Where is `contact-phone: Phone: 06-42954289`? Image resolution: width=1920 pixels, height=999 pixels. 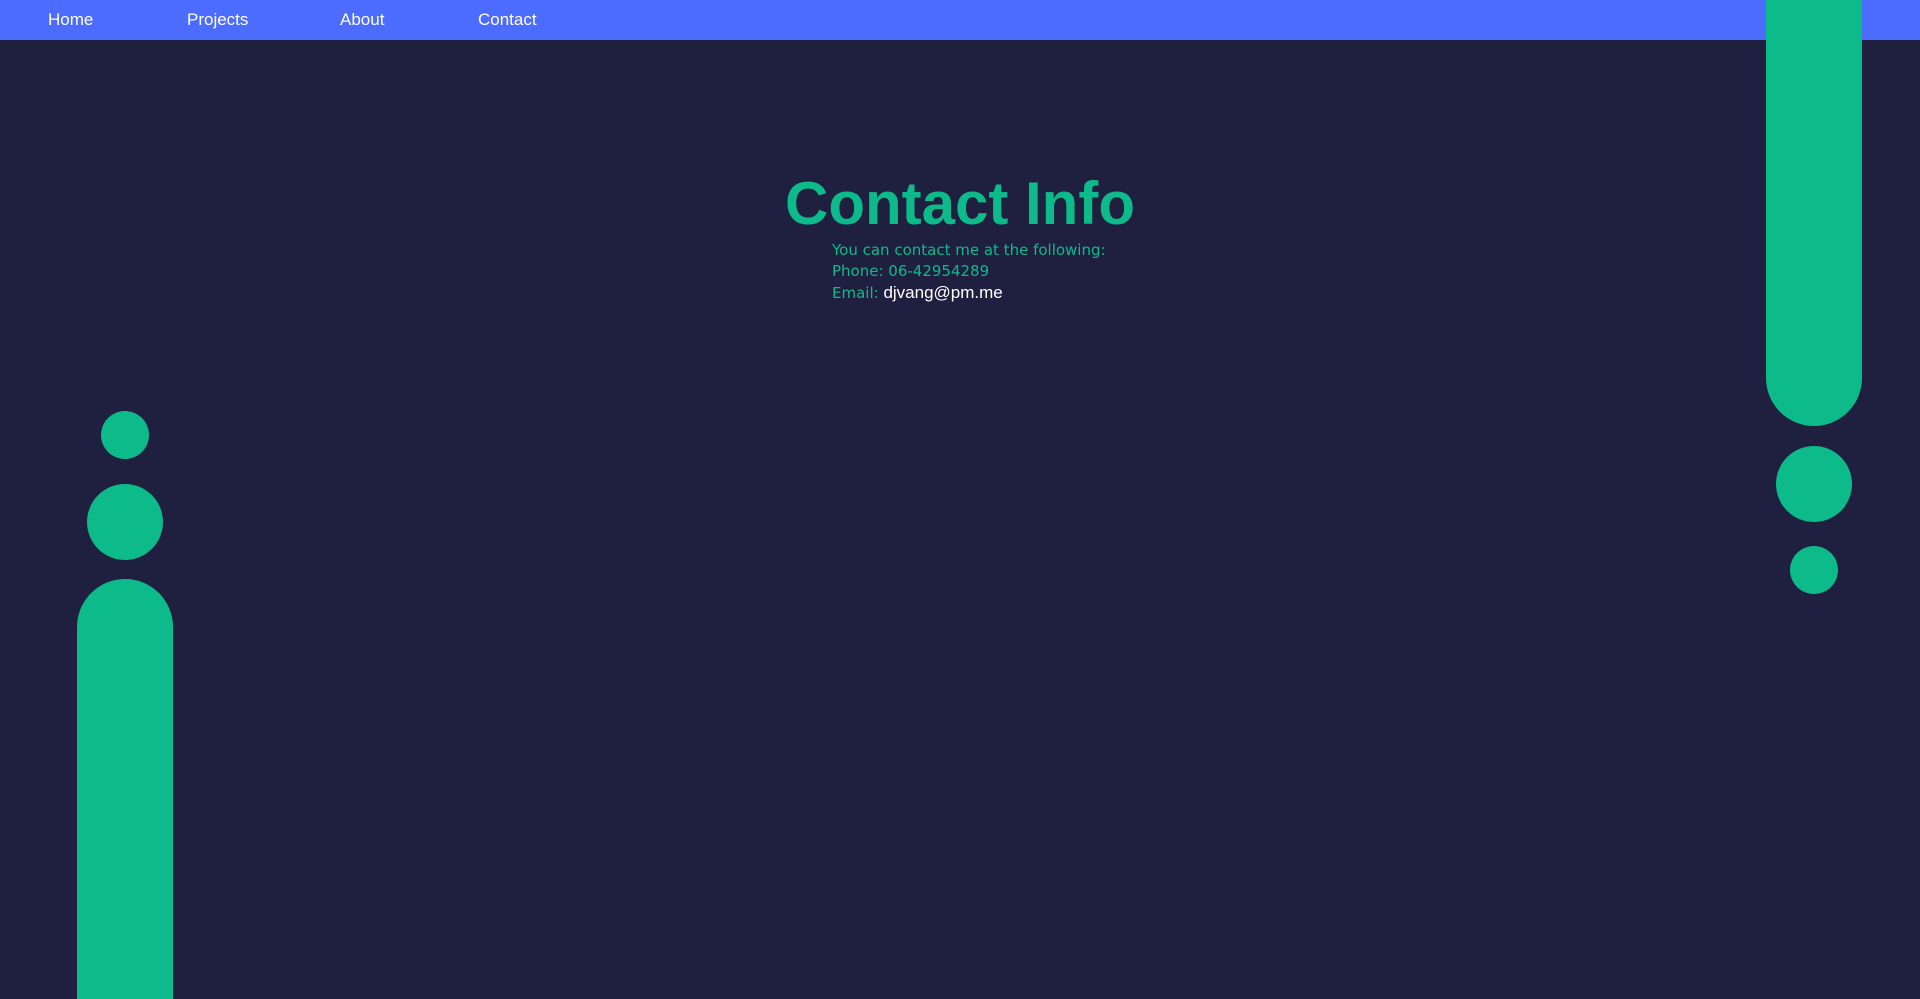 contact-phone: Phone: 06-42954289 is located at coordinates (911, 271).